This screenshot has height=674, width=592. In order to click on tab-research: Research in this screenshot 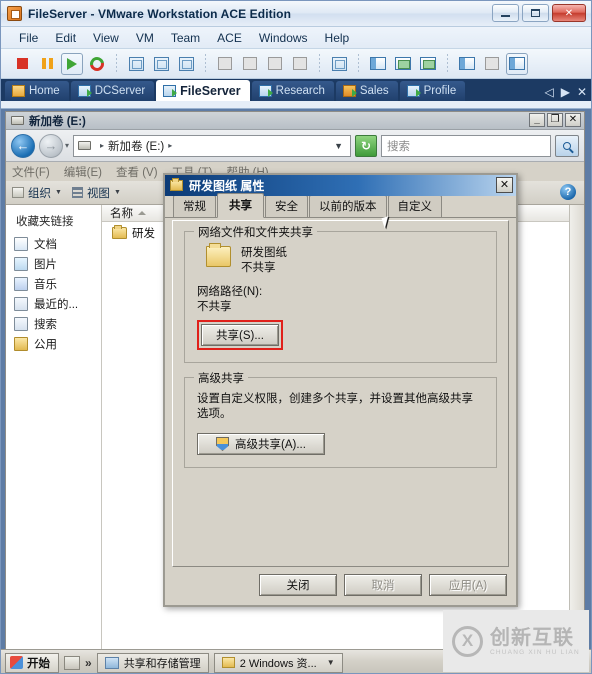, I will do `click(292, 91)`.